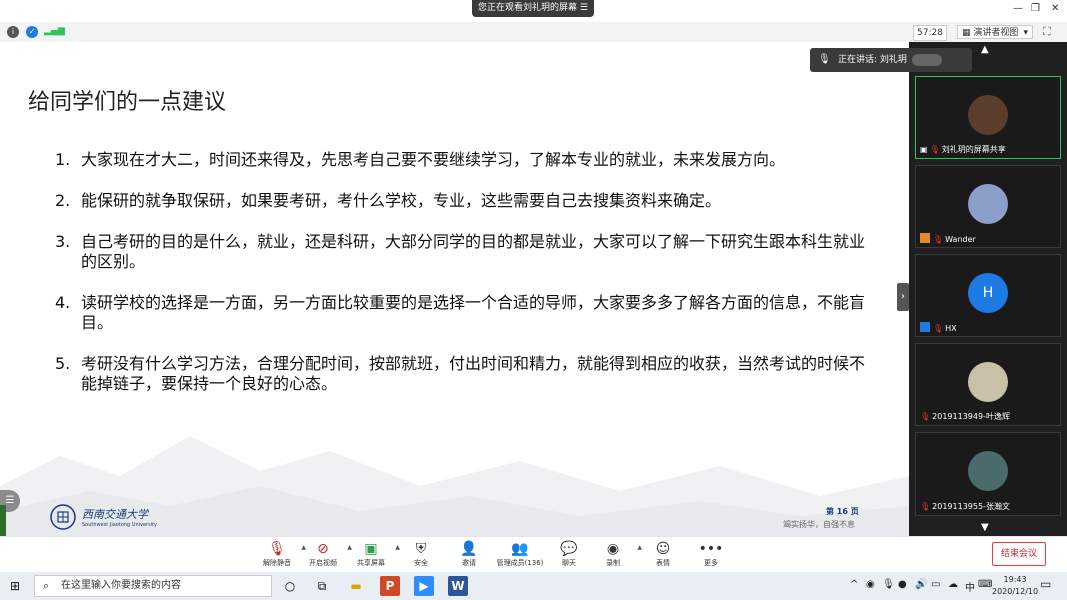  What do you see at coordinates (1015, 586) in the screenshot?
I see `system-clock: 19:43 2020/12/10` at bounding box center [1015, 586].